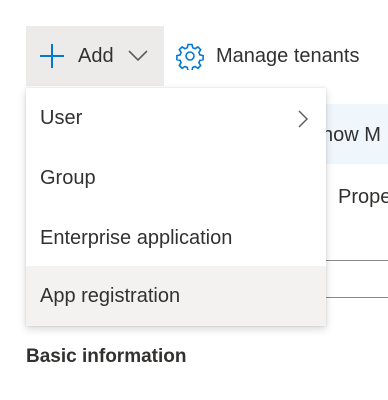 The image size is (388, 400). I want to click on menu-item-app-registration: App registration, so click(176, 296).